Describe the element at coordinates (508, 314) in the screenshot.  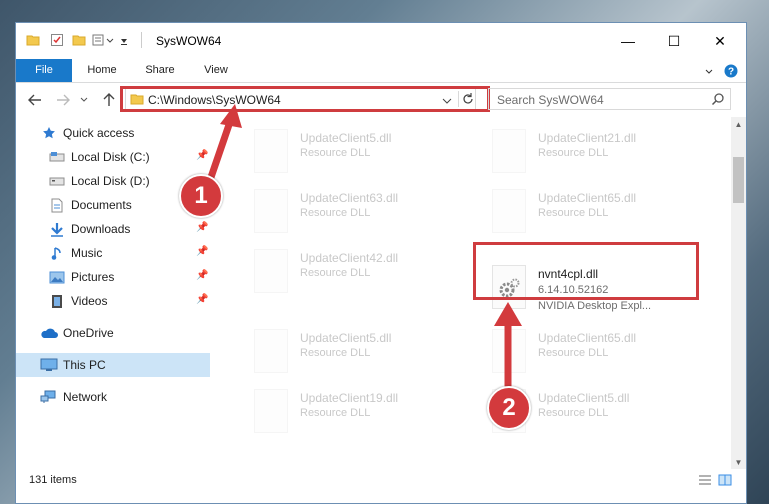
I see `arrow-2-head` at that location.